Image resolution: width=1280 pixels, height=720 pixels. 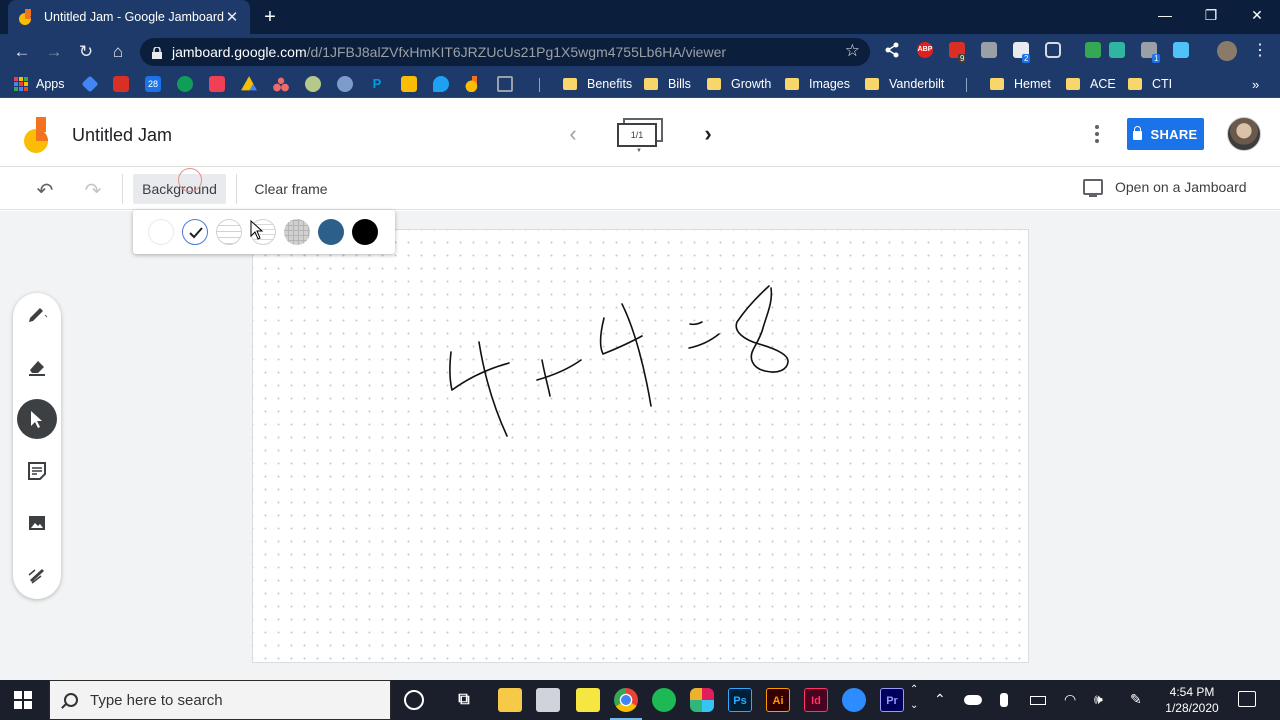 I want to click on illustrator-icon: Ai, so click(x=778, y=700).